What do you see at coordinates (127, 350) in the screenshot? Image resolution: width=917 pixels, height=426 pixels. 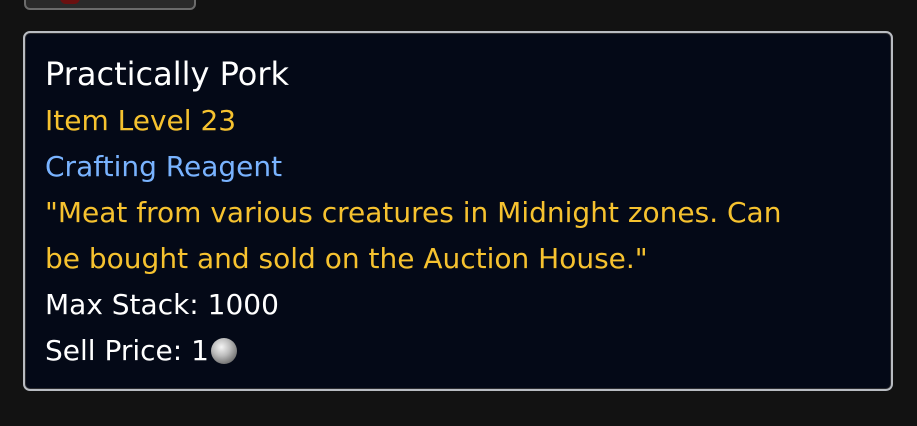 I see `sell-price-label: Sell Price: 1` at bounding box center [127, 350].